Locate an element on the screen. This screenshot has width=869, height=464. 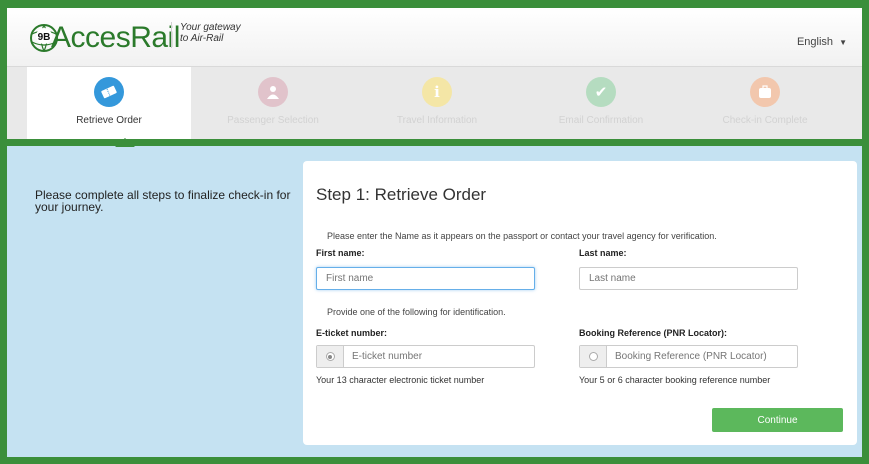
eticket-field is located at coordinates (425, 356).